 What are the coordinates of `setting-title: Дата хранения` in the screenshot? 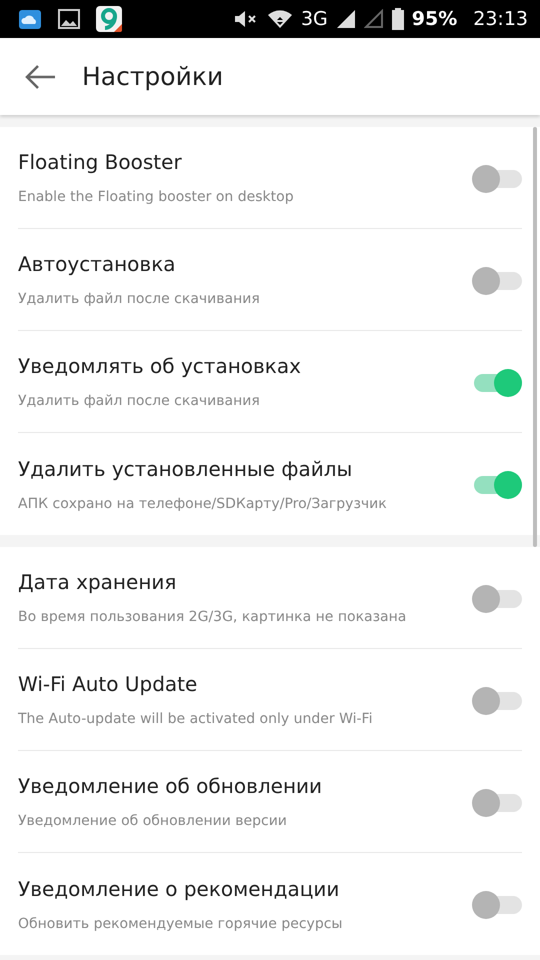 It's located at (98, 582).